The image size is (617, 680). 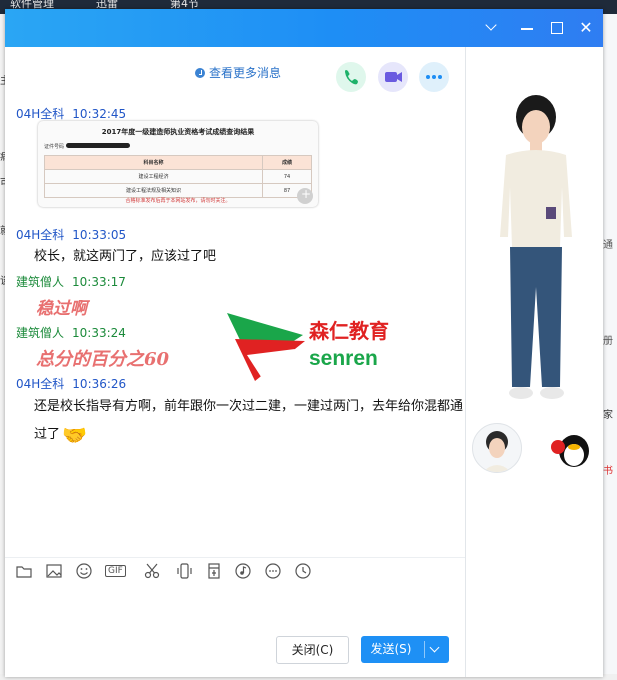 What do you see at coordinates (99, 235) in the screenshot?
I see `message-time: 10:33:05` at bounding box center [99, 235].